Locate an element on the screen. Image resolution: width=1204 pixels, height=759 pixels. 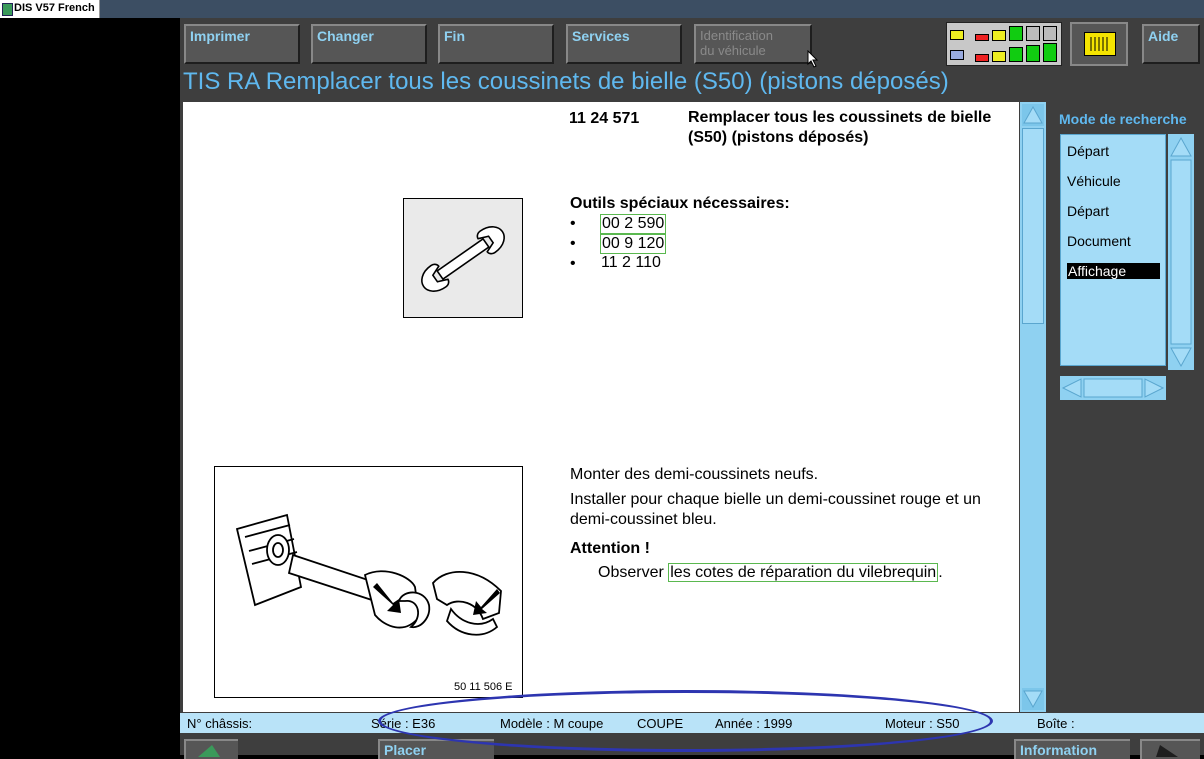
observe-suffix: . is located at coordinates (940, 572).